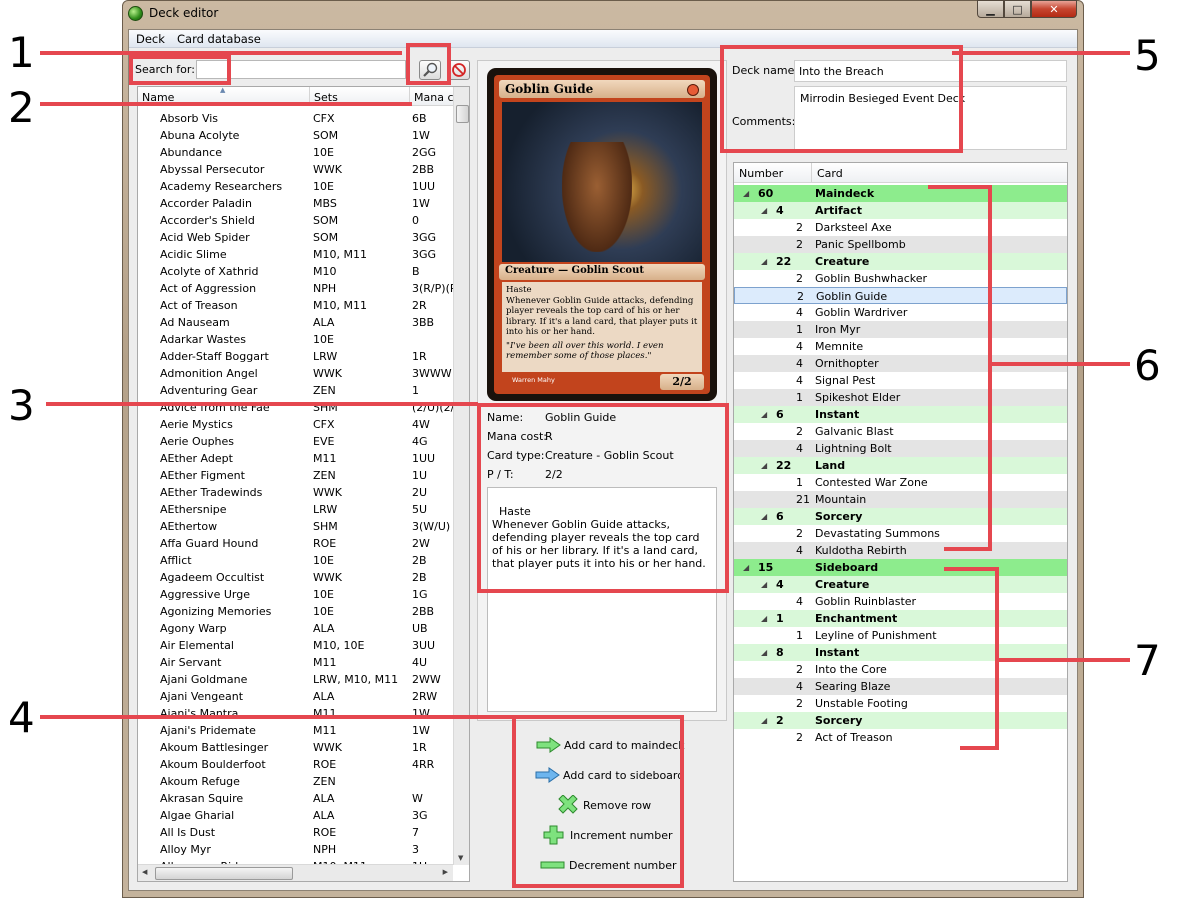  Describe the element at coordinates (462, 114) in the screenshot. I see `scroll-thumb` at that location.